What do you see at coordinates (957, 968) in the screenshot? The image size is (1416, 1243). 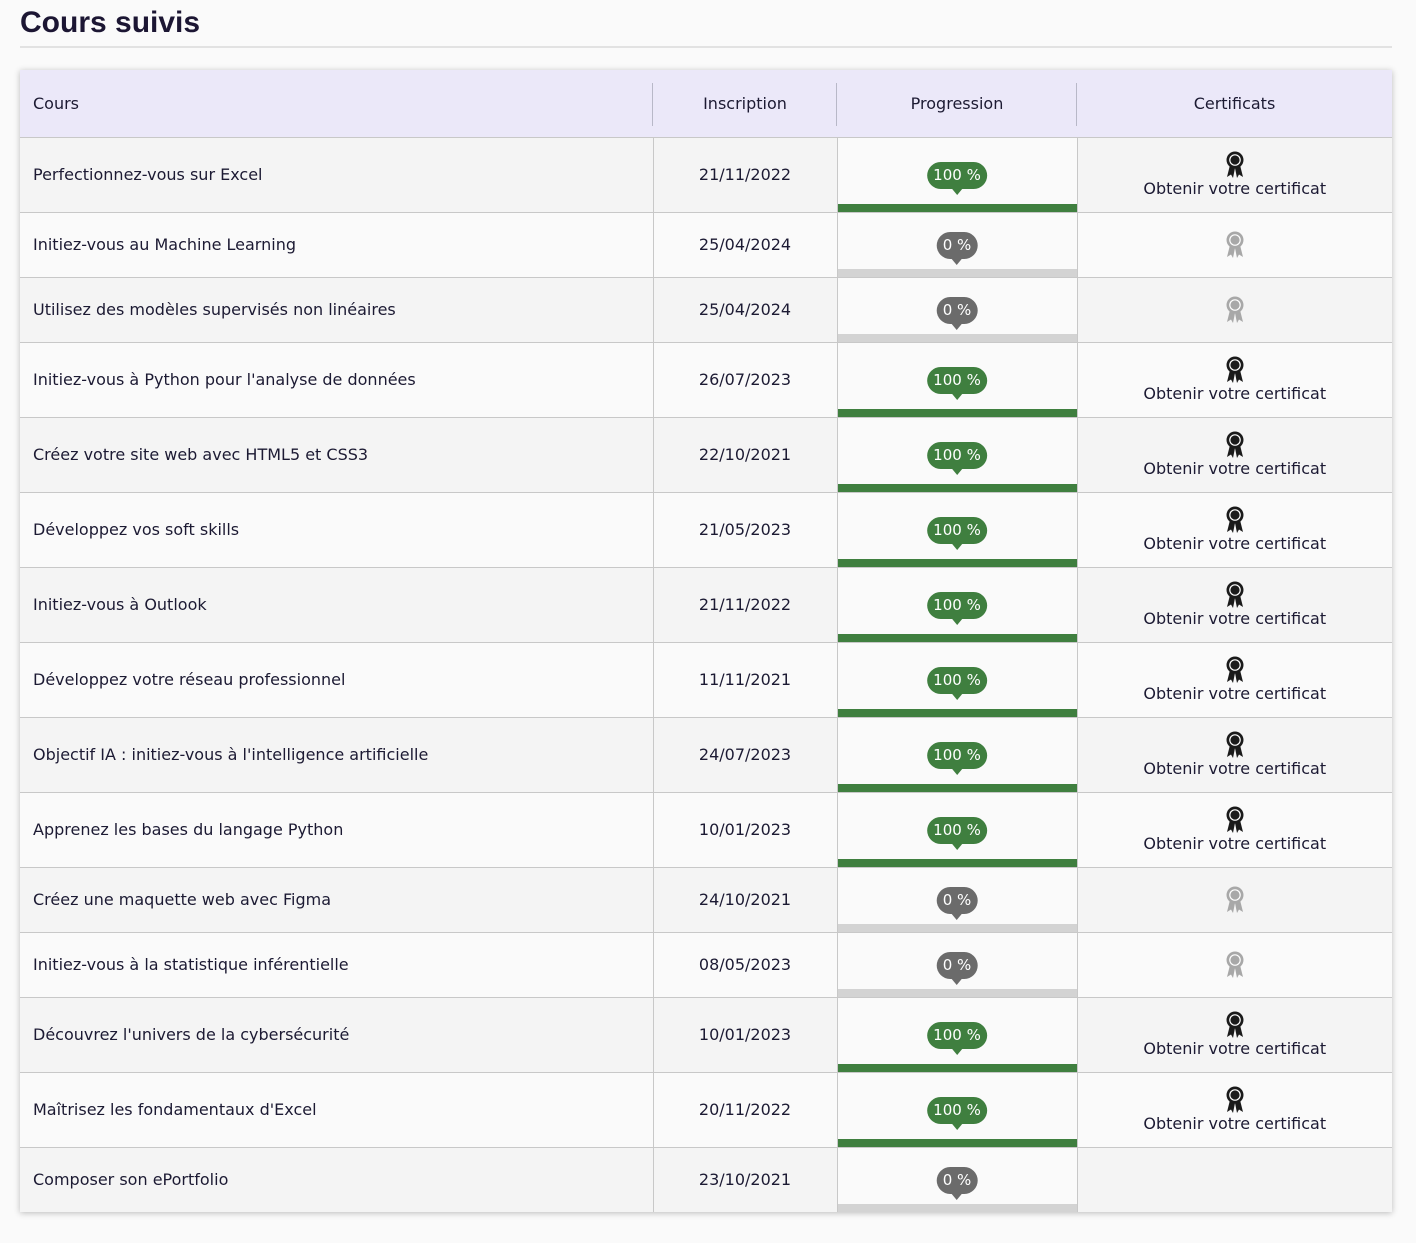 I see `progress-percentage-badge: 0 %` at bounding box center [957, 968].